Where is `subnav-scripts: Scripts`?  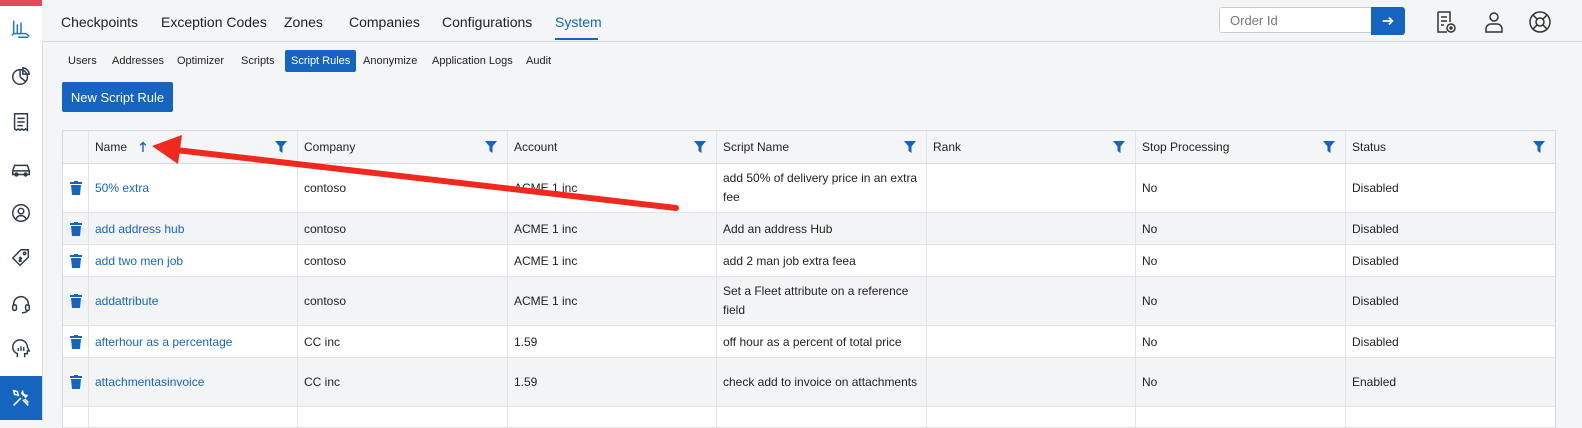
subnav-scripts: Scripts is located at coordinates (258, 61).